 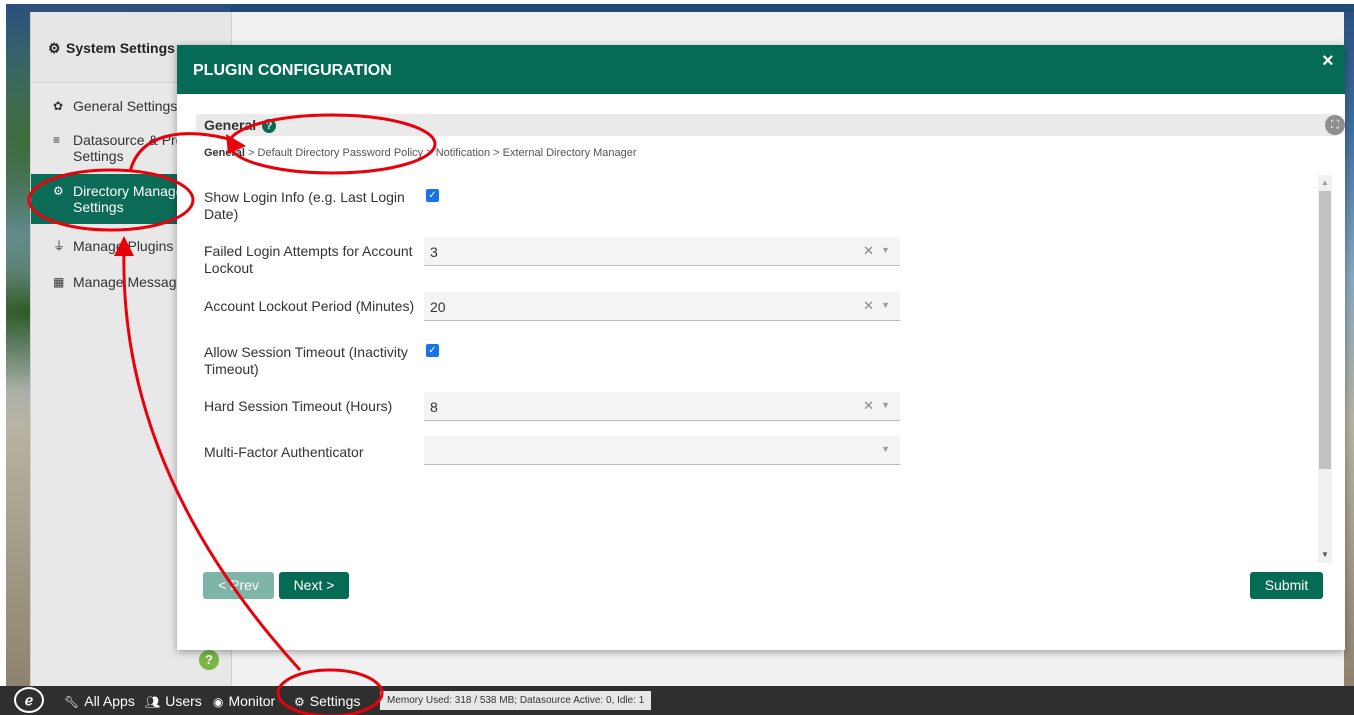 What do you see at coordinates (662, 306) in the screenshot?
I see `account-lockout-period-select: 20 ✕ ▼` at bounding box center [662, 306].